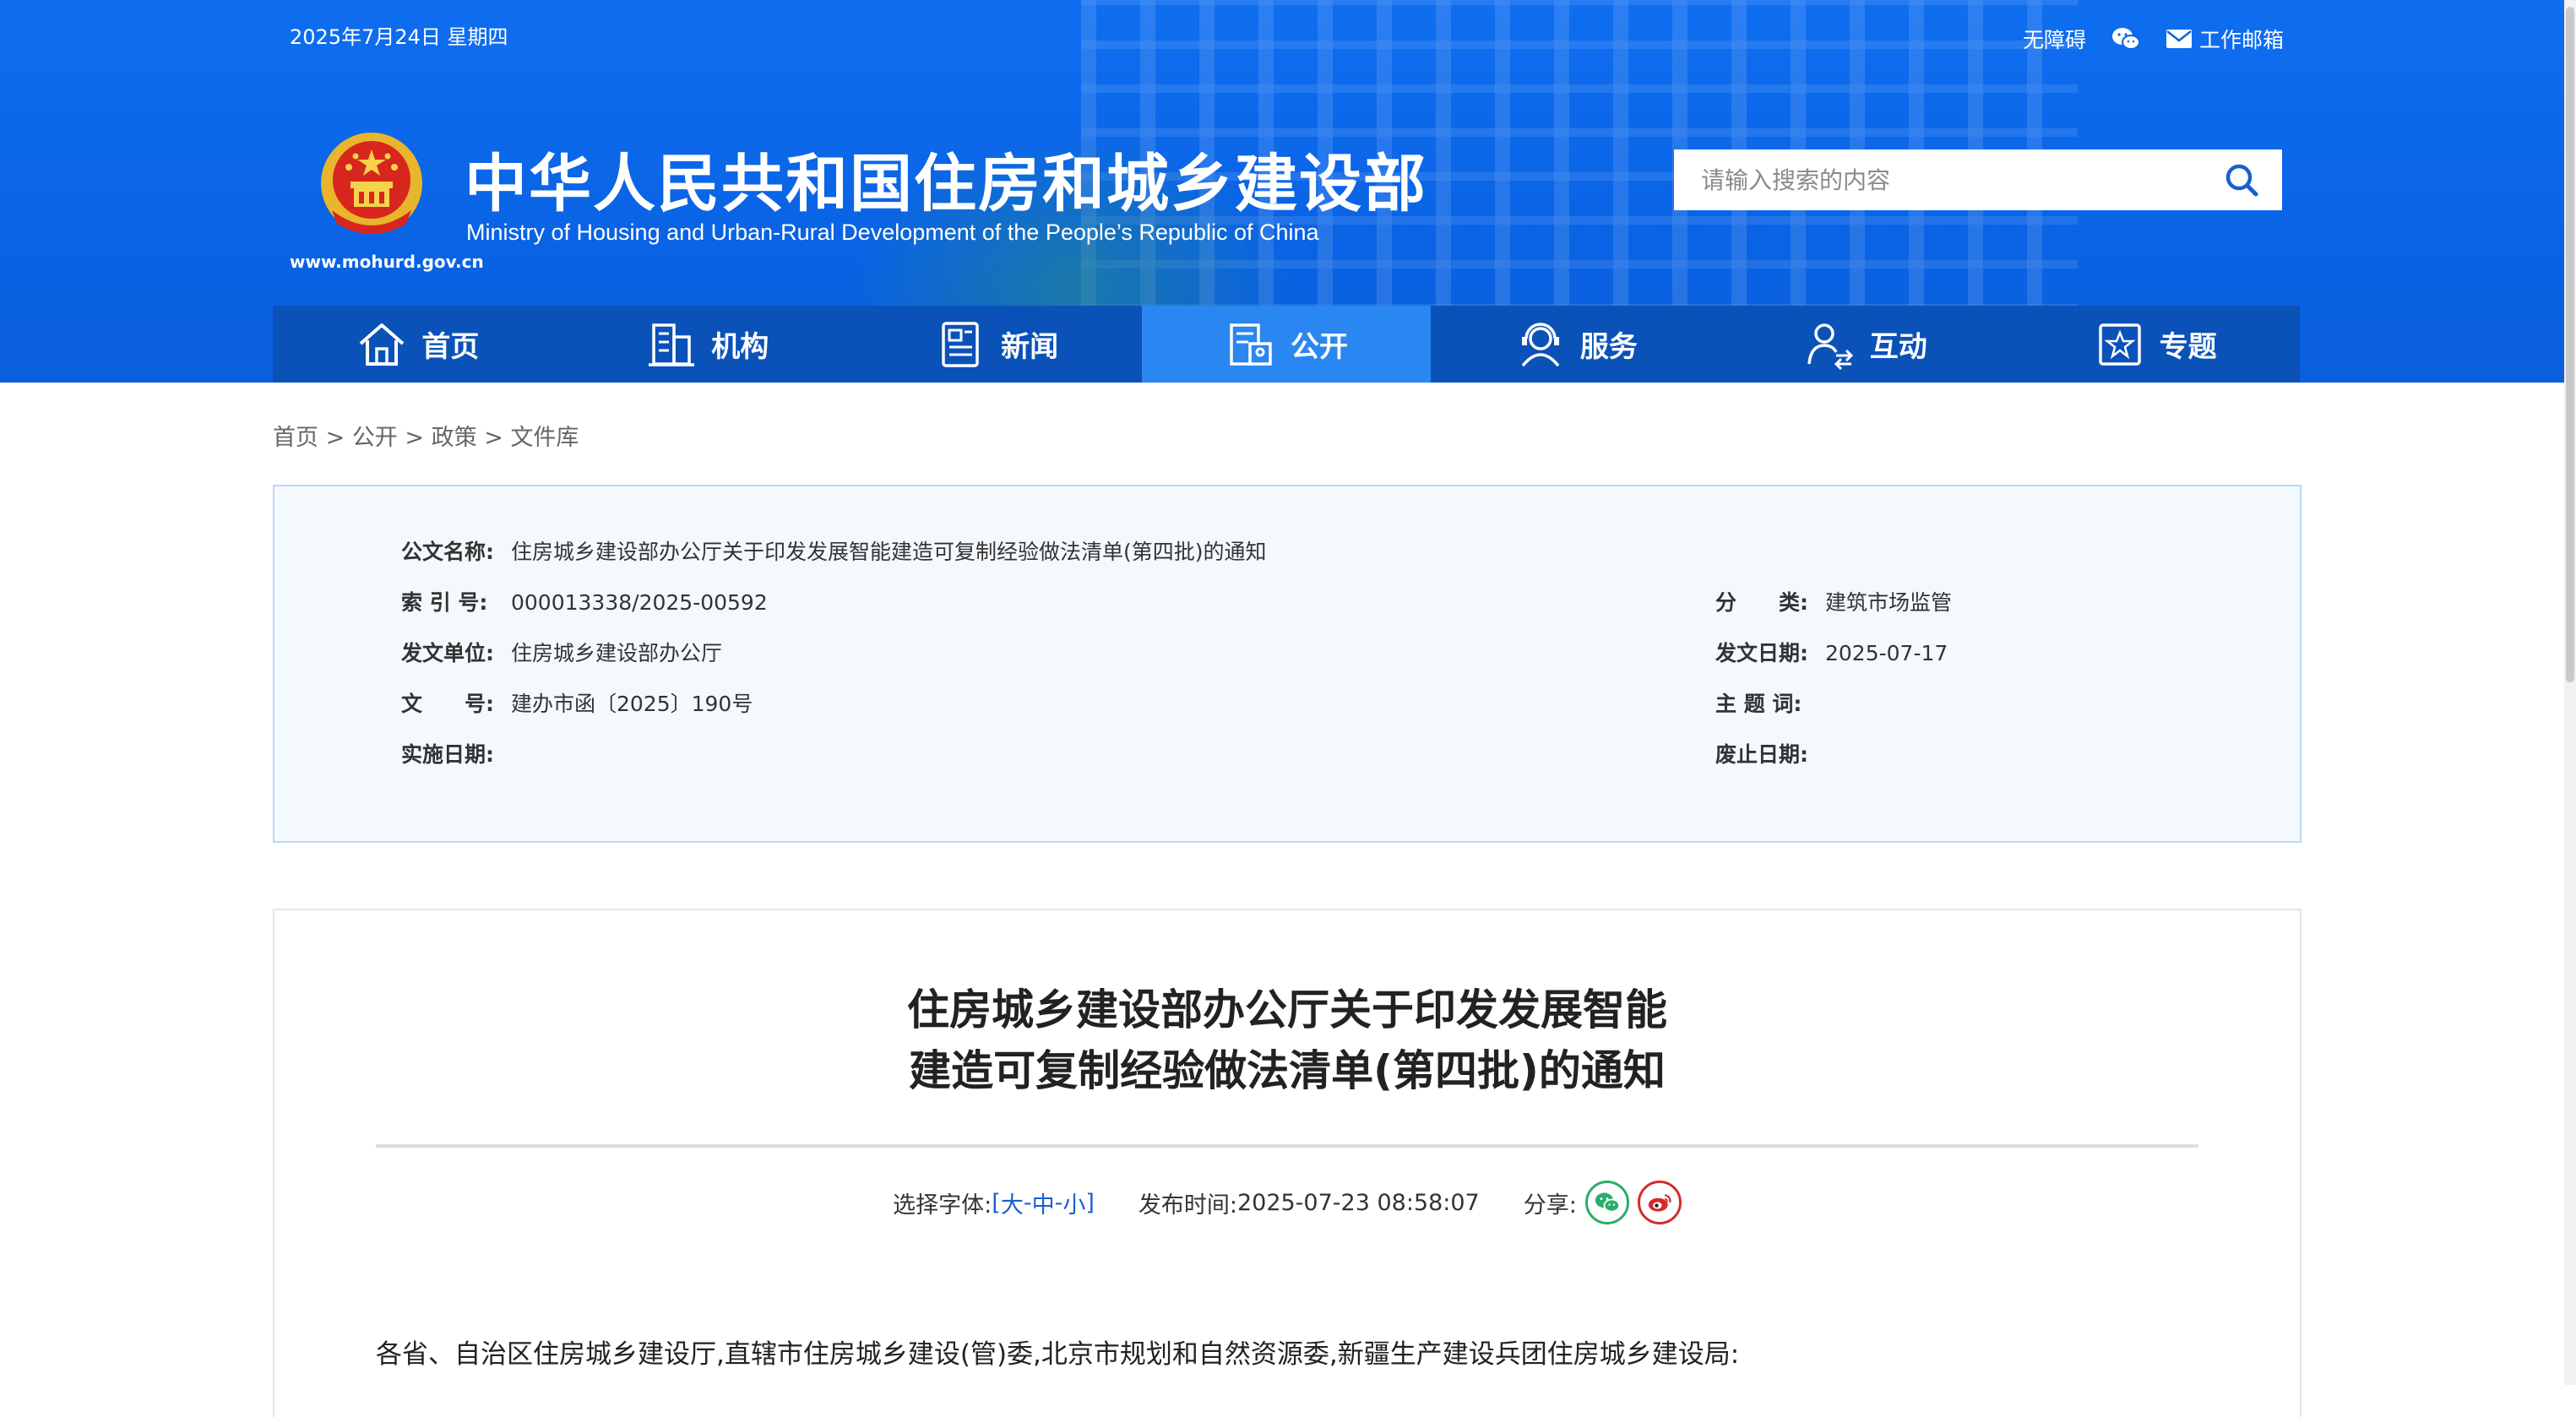 The image size is (2576, 1417). I want to click on info-label: 废止日期:, so click(1761, 754).